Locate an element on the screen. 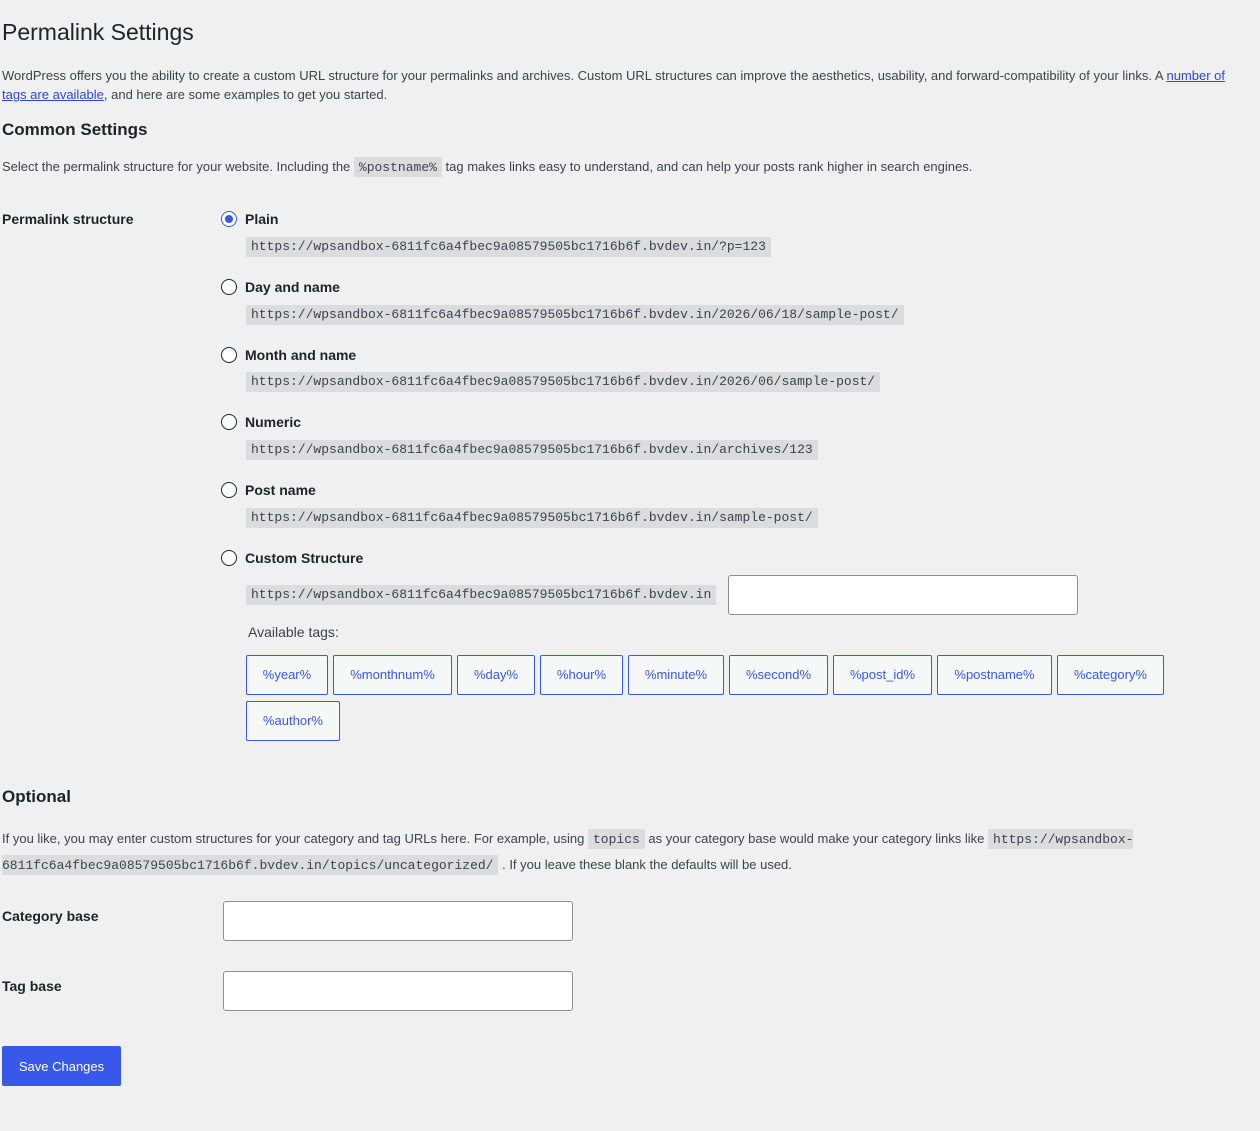 This screenshot has width=1260, height=1131. common-settings-title: Common Settings is located at coordinates (75, 129).